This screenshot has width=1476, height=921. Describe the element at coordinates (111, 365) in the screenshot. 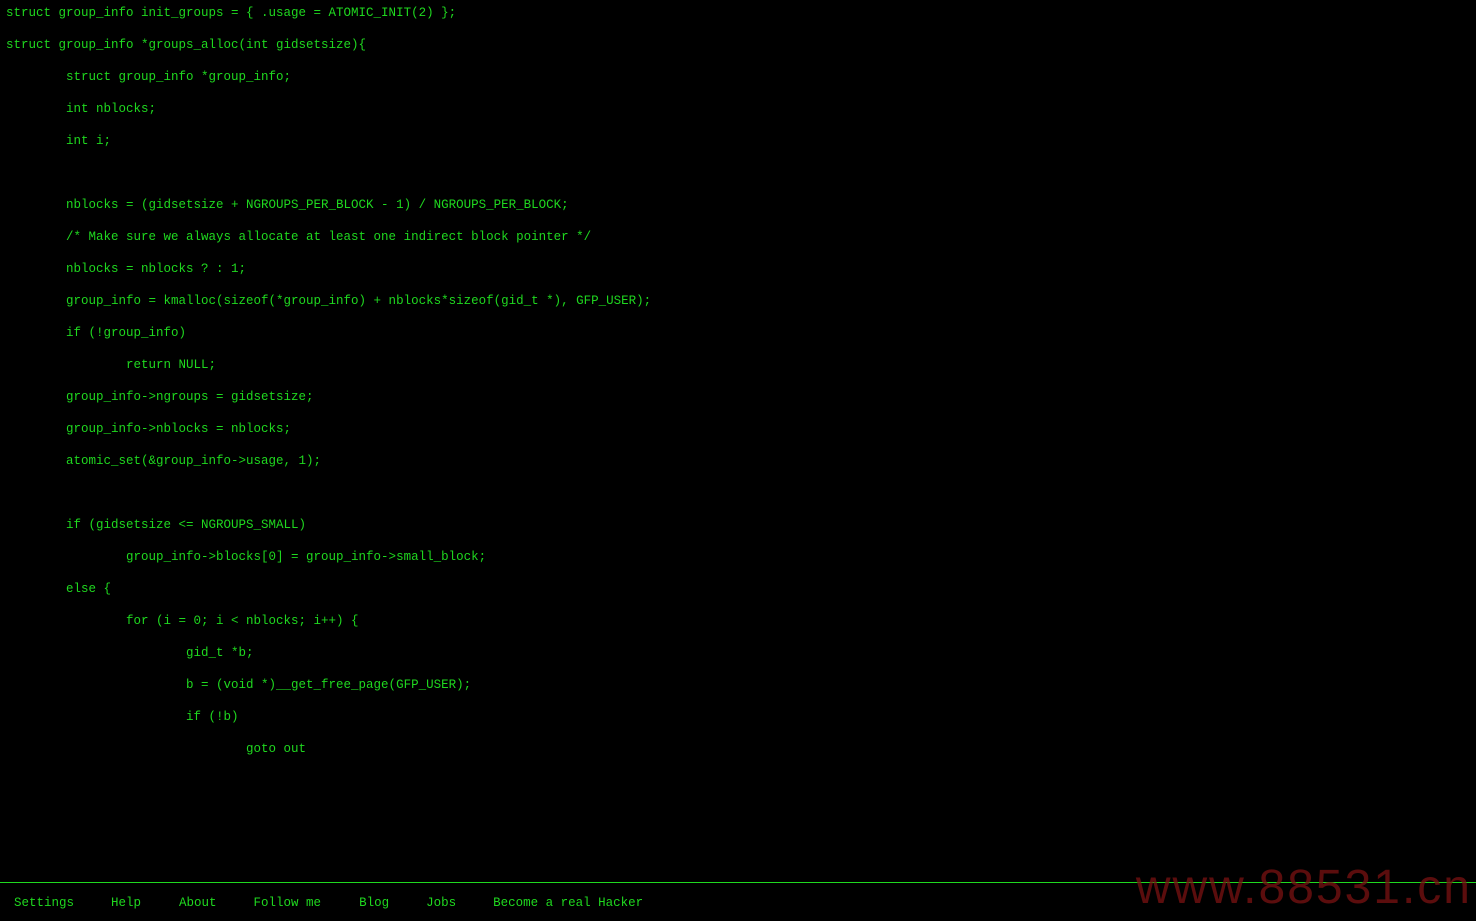

I see `code-line: return NULL;` at that location.